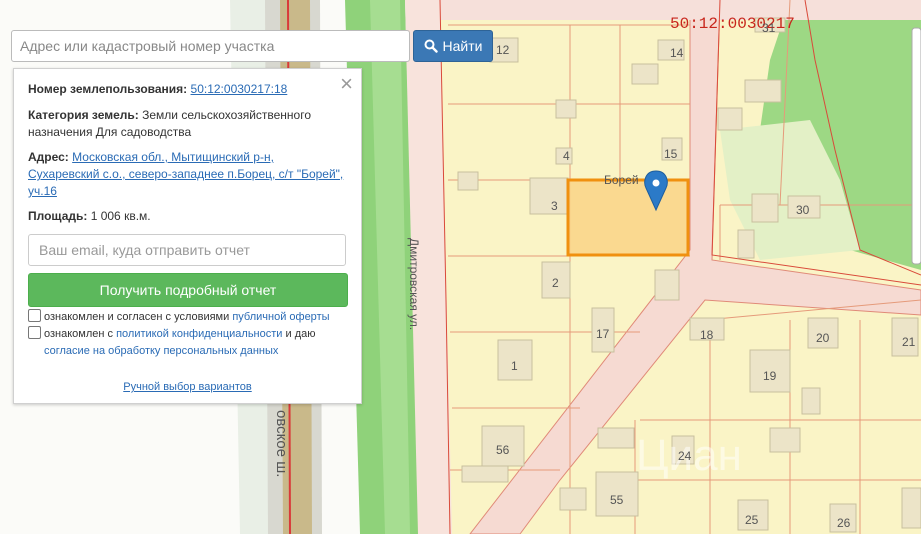  What do you see at coordinates (803, 210) in the screenshot?
I see `plot-number: 30` at bounding box center [803, 210].